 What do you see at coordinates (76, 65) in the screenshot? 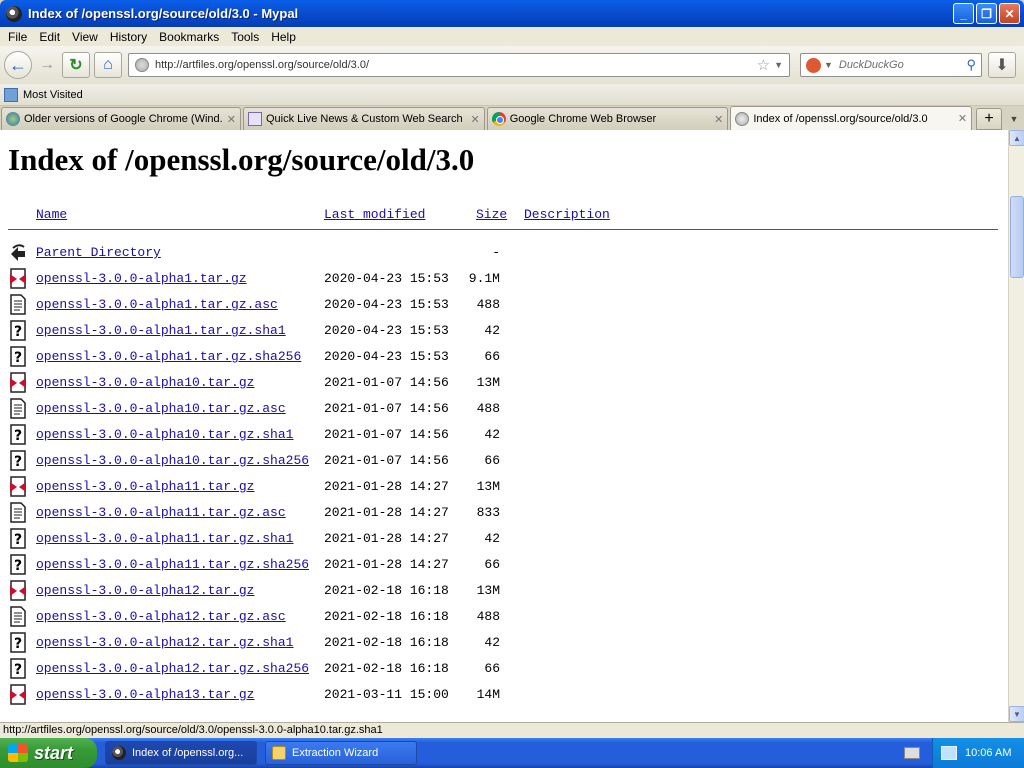
I see `reload-button: ↻` at bounding box center [76, 65].